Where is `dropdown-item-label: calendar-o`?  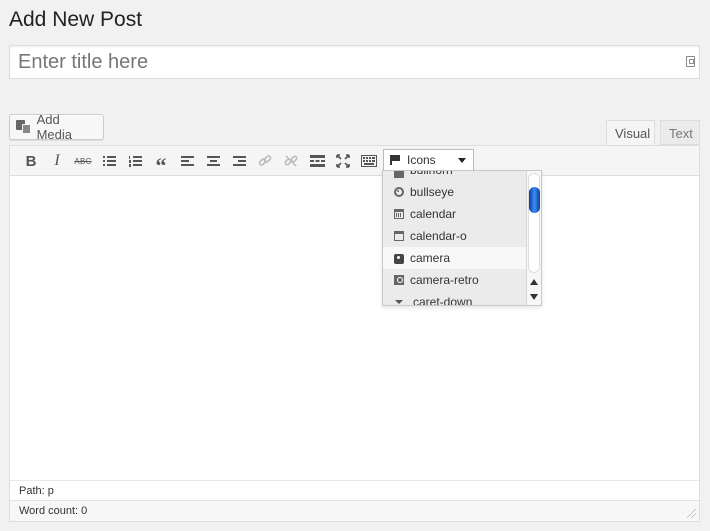 dropdown-item-label: calendar-o is located at coordinates (438, 236).